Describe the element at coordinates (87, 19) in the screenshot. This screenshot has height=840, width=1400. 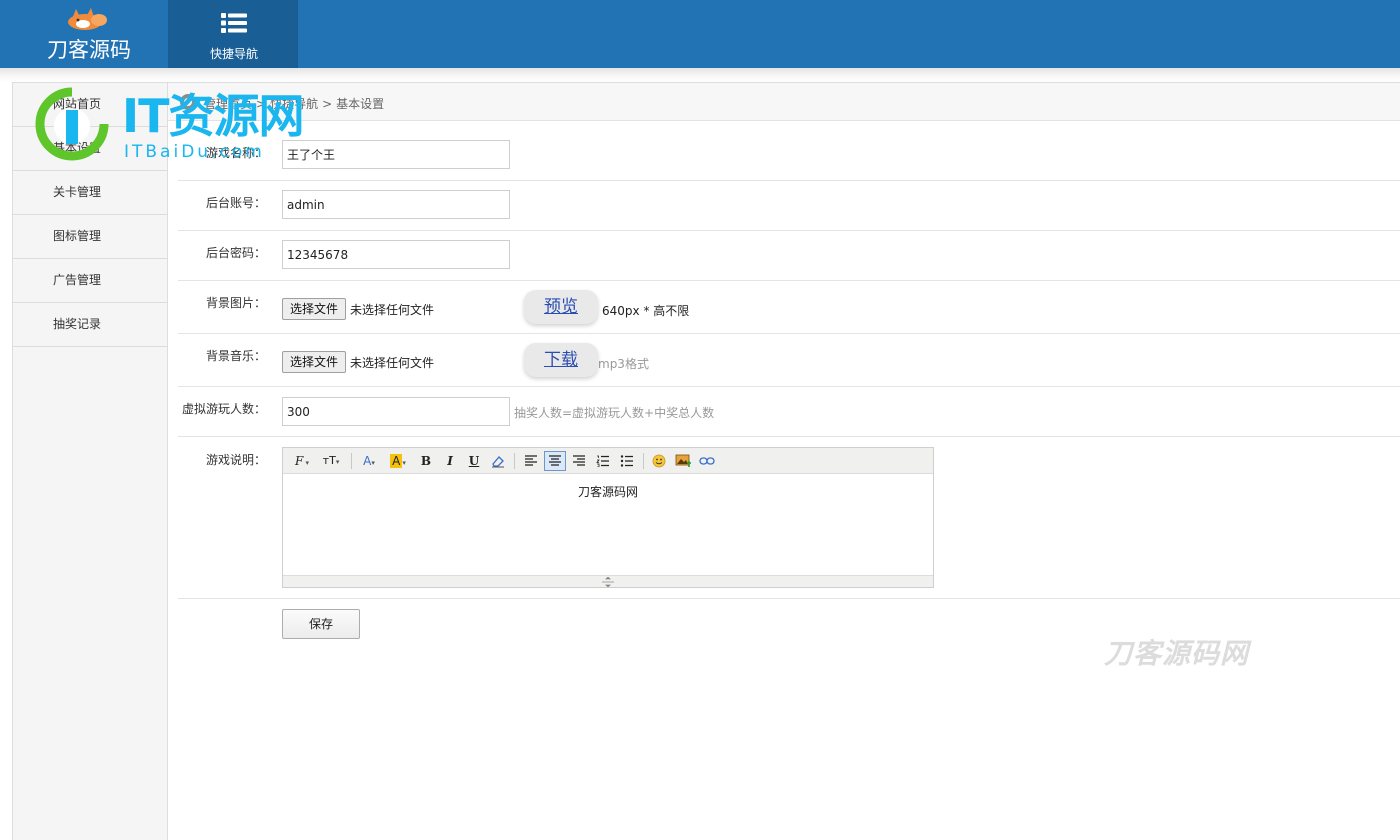
I see `fox-logo-icon` at that location.